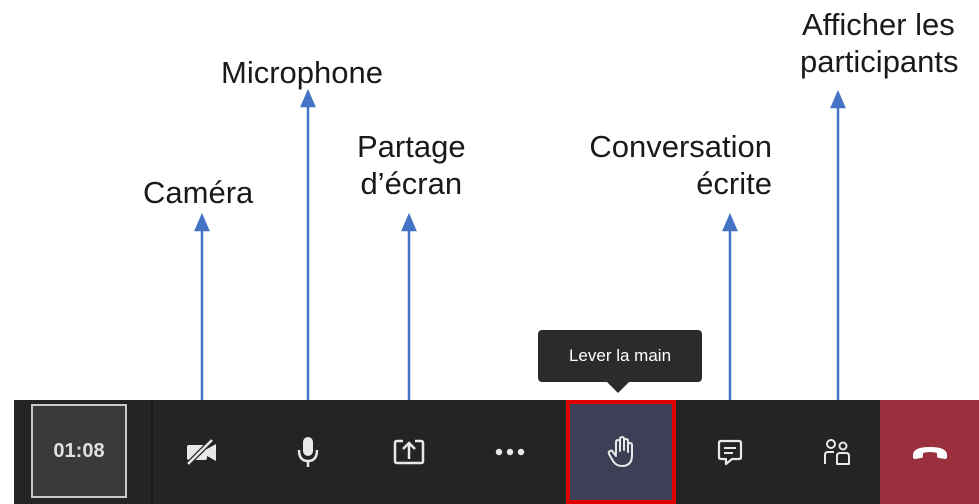 The image size is (979, 504). I want to click on share-screen-button, so click(409, 452).